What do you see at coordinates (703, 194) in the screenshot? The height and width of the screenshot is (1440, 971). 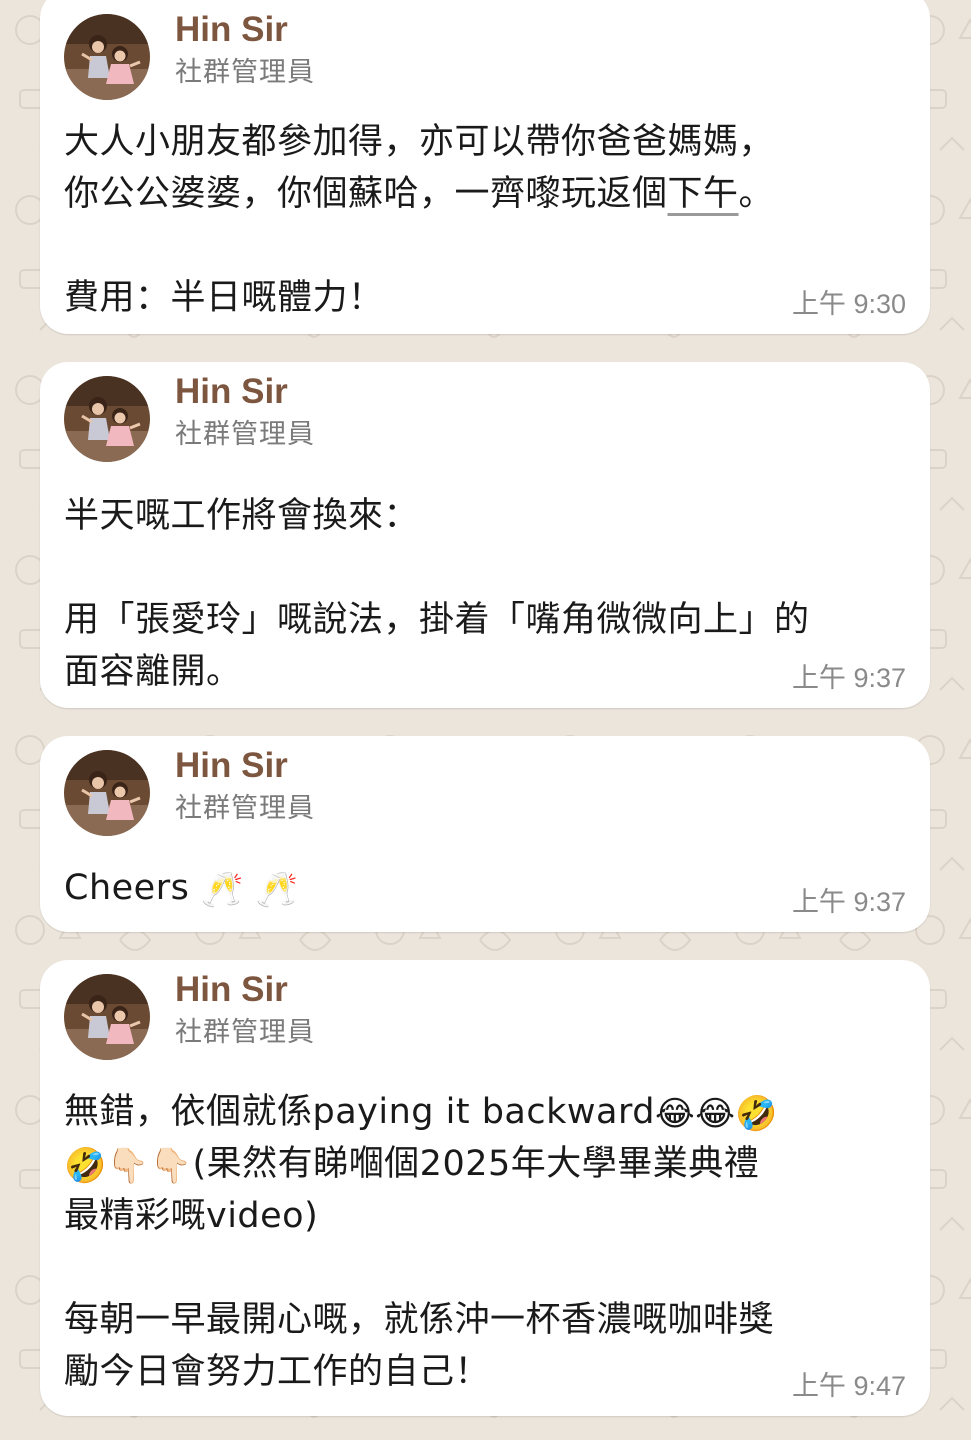 I see `underlined-link-text: 下午` at bounding box center [703, 194].